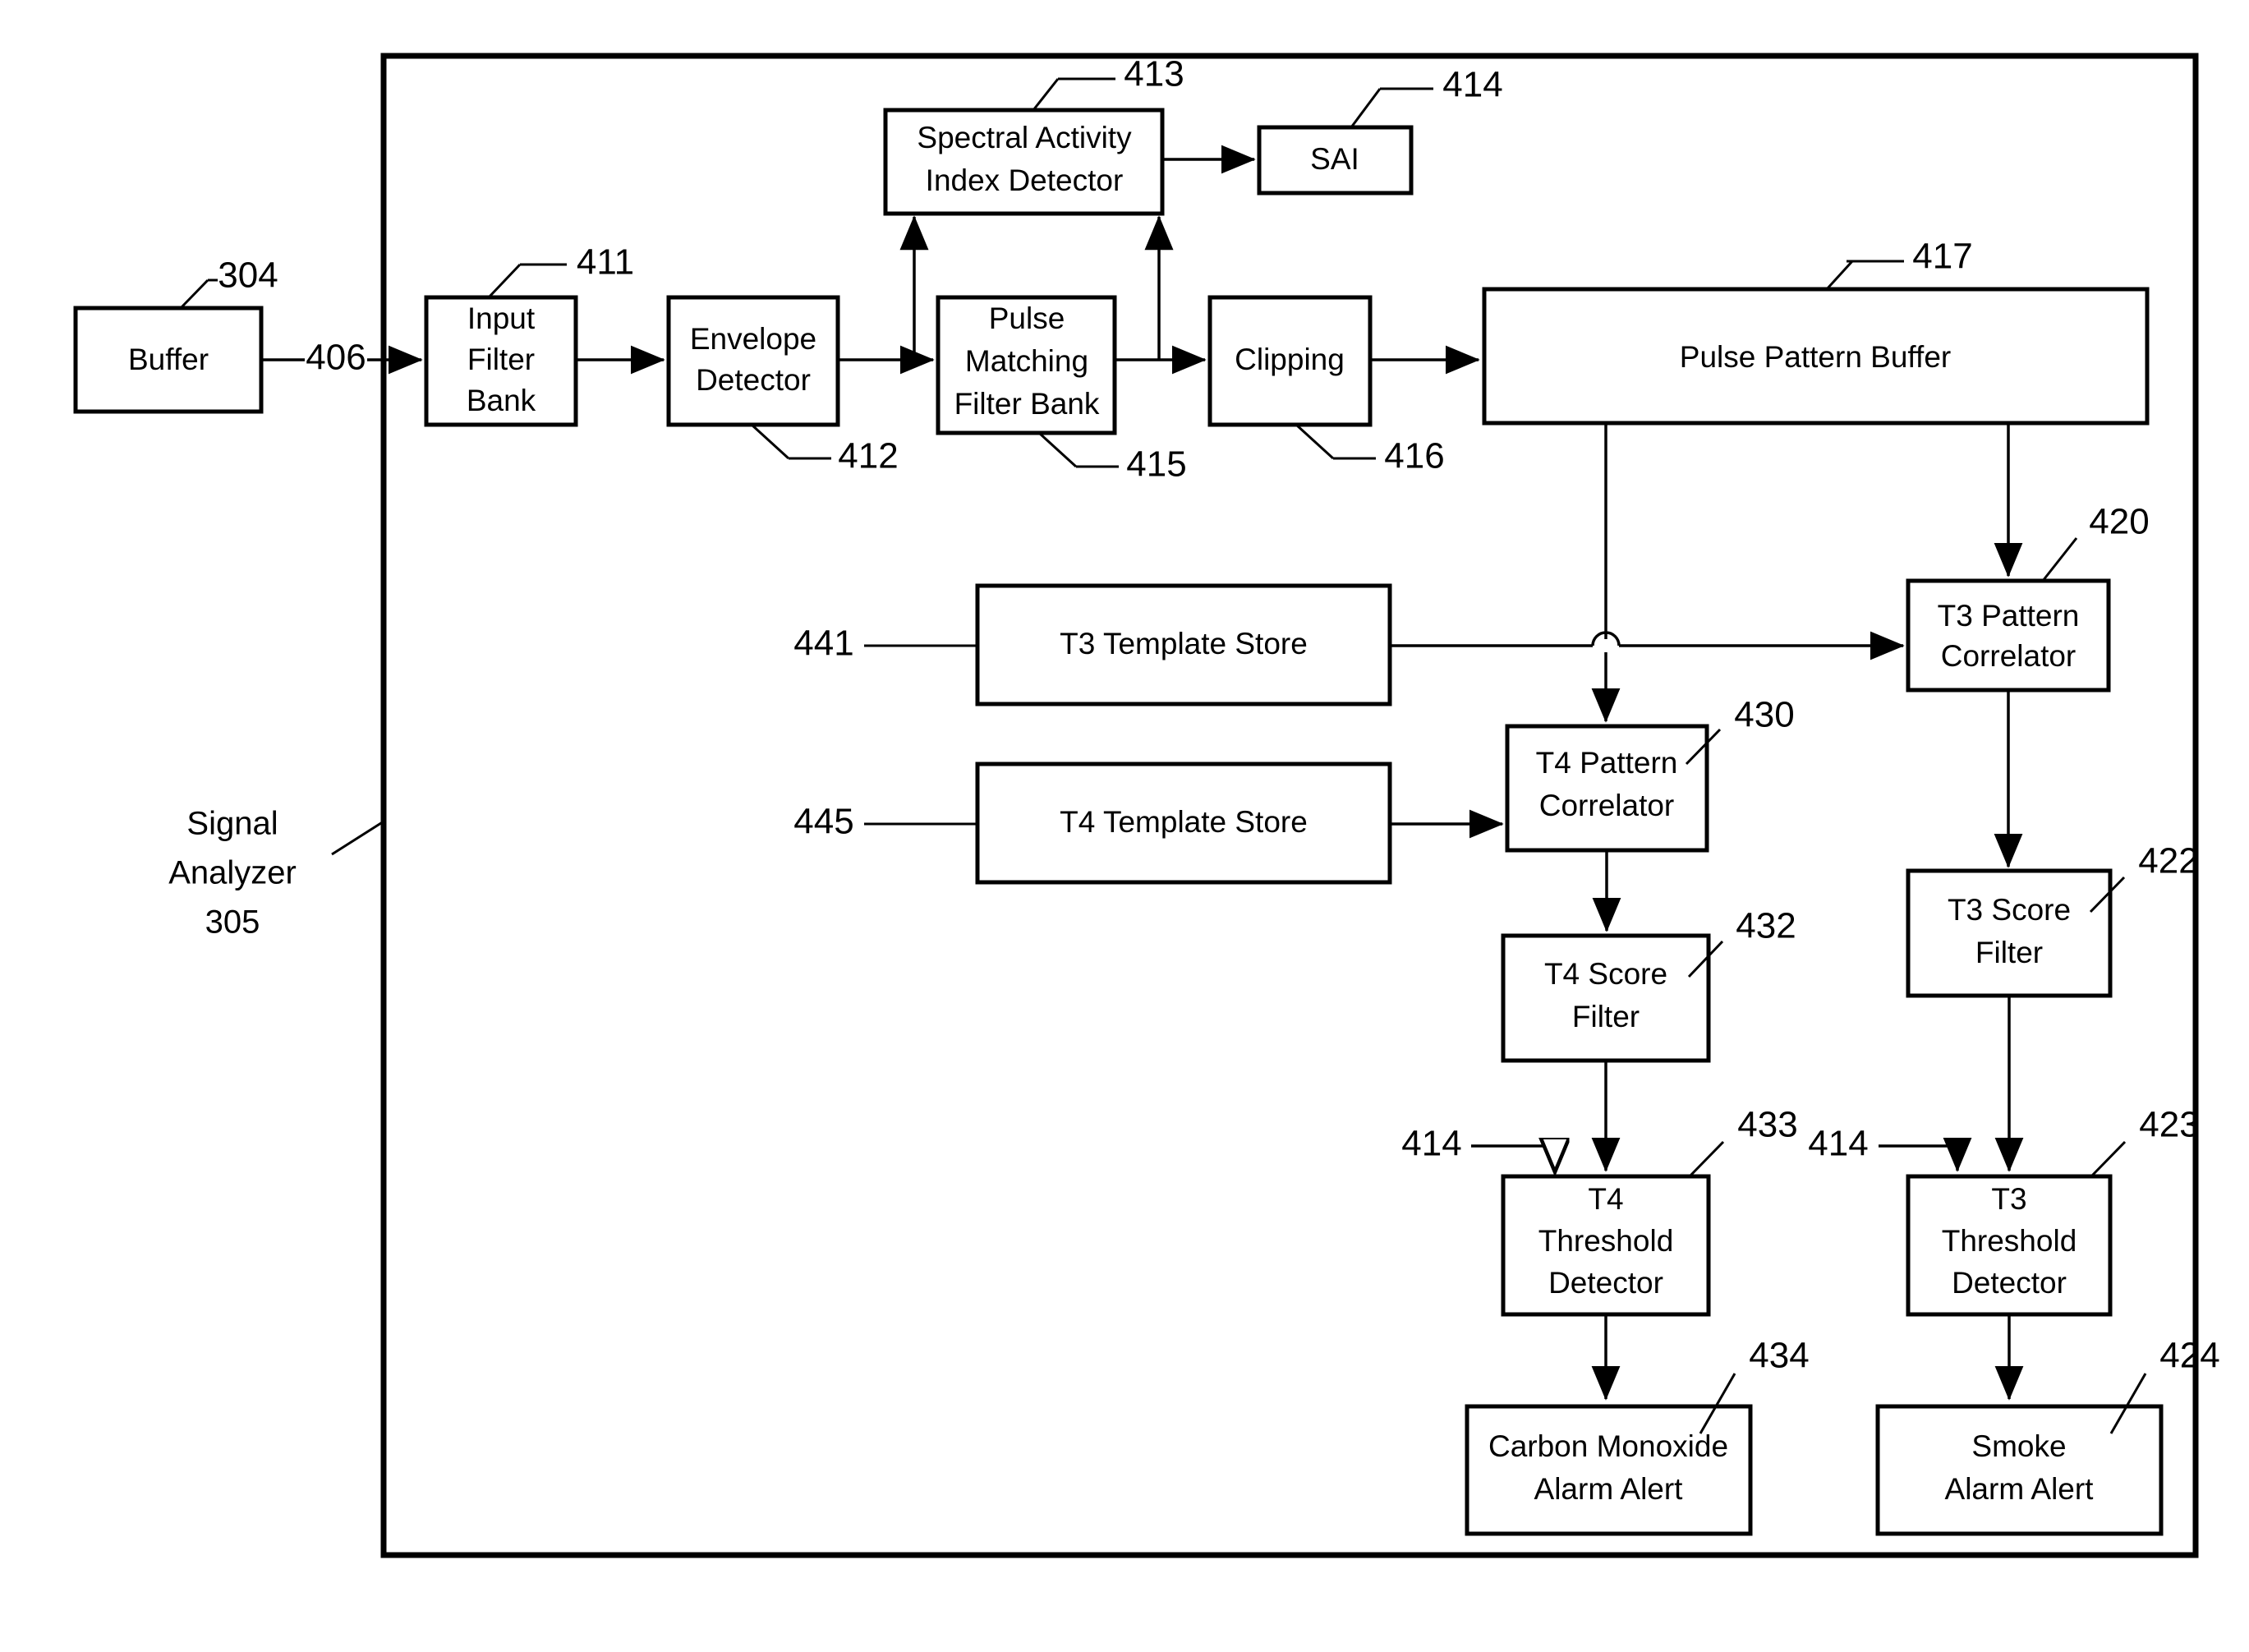 The width and height of the screenshot is (2249, 1652). What do you see at coordinates (1154, 74) in the screenshot?
I see `spectral-activity-index-detector-ref: 413` at bounding box center [1154, 74].